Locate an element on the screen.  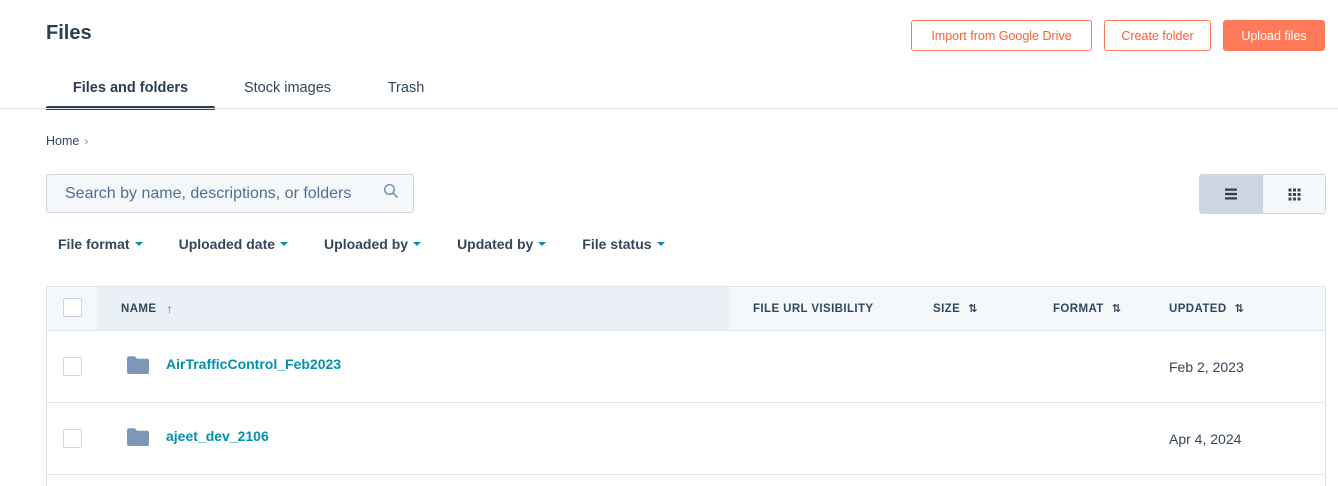
file-format-filter: File format is located at coordinates (100, 244).